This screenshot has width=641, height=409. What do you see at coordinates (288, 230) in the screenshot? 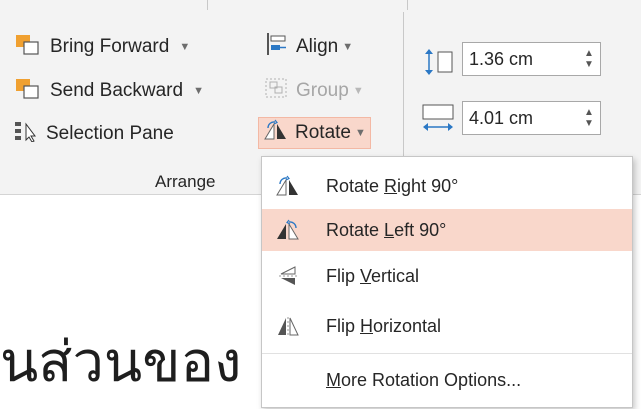
I see `rotate-left-icon` at bounding box center [288, 230].